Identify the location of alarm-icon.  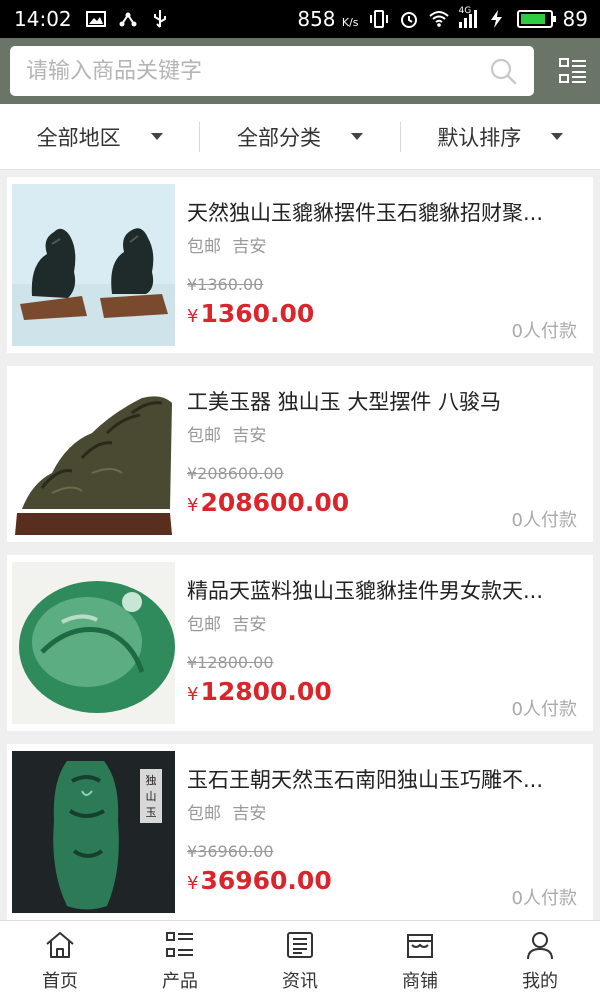
(408, 20).